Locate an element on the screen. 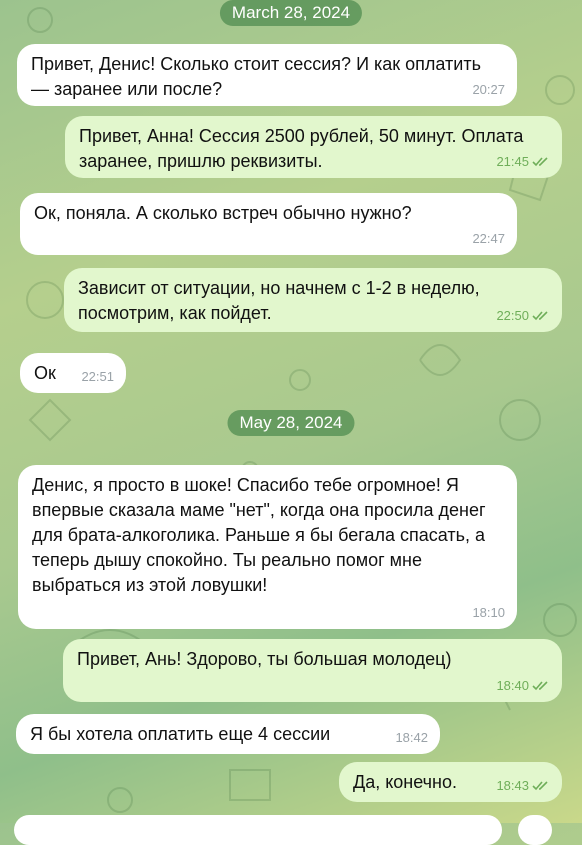  message-meta: 20:27 is located at coordinates (488, 89).